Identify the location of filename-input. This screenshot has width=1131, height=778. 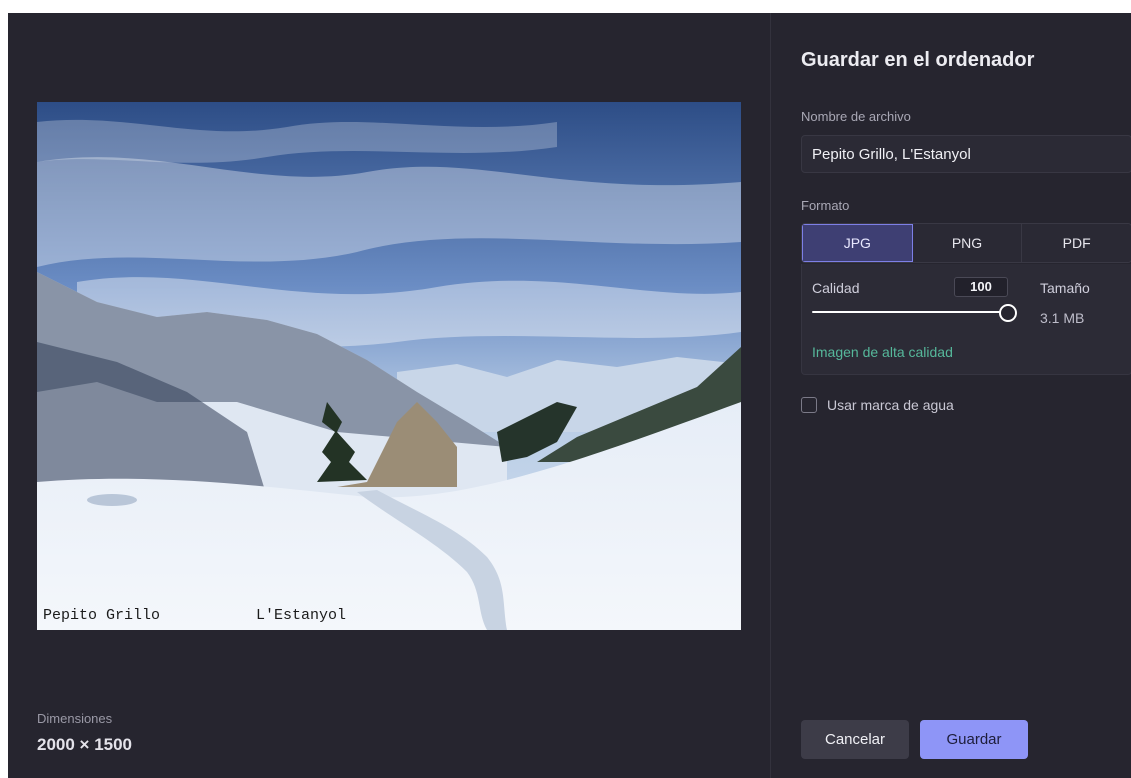
(966, 154).